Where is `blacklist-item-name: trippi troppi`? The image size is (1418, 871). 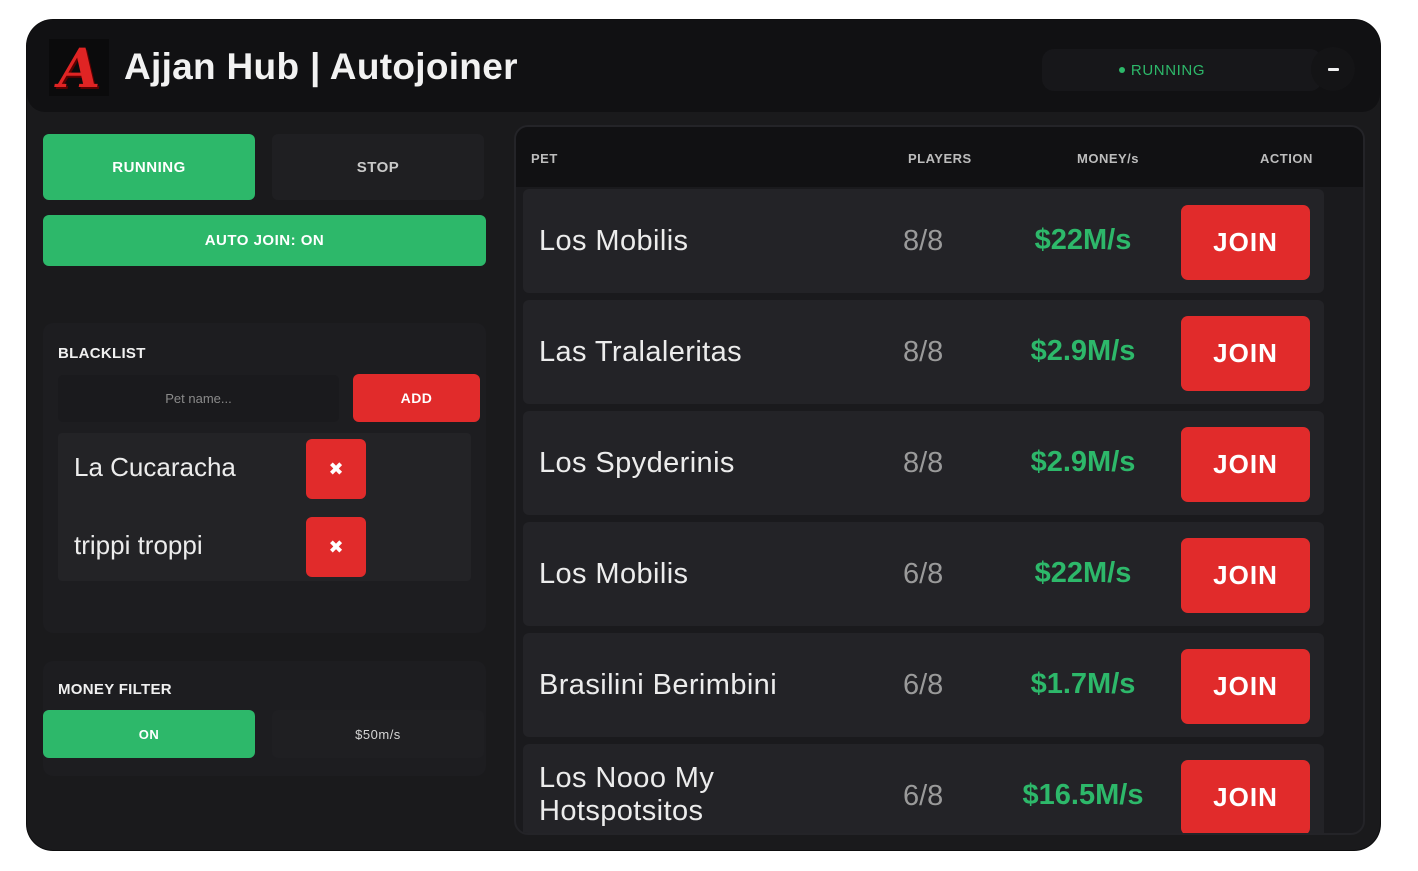 blacklist-item-name: trippi troppi is located at coordinates (138, 545).